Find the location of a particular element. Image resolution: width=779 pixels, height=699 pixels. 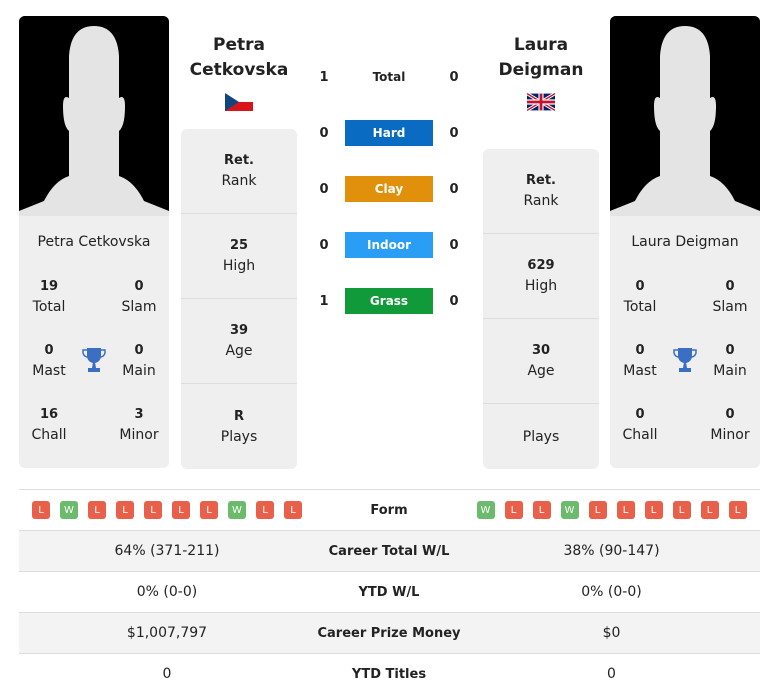

player1-form: LWLLLLLWLL is located at coordinates (167, 510).